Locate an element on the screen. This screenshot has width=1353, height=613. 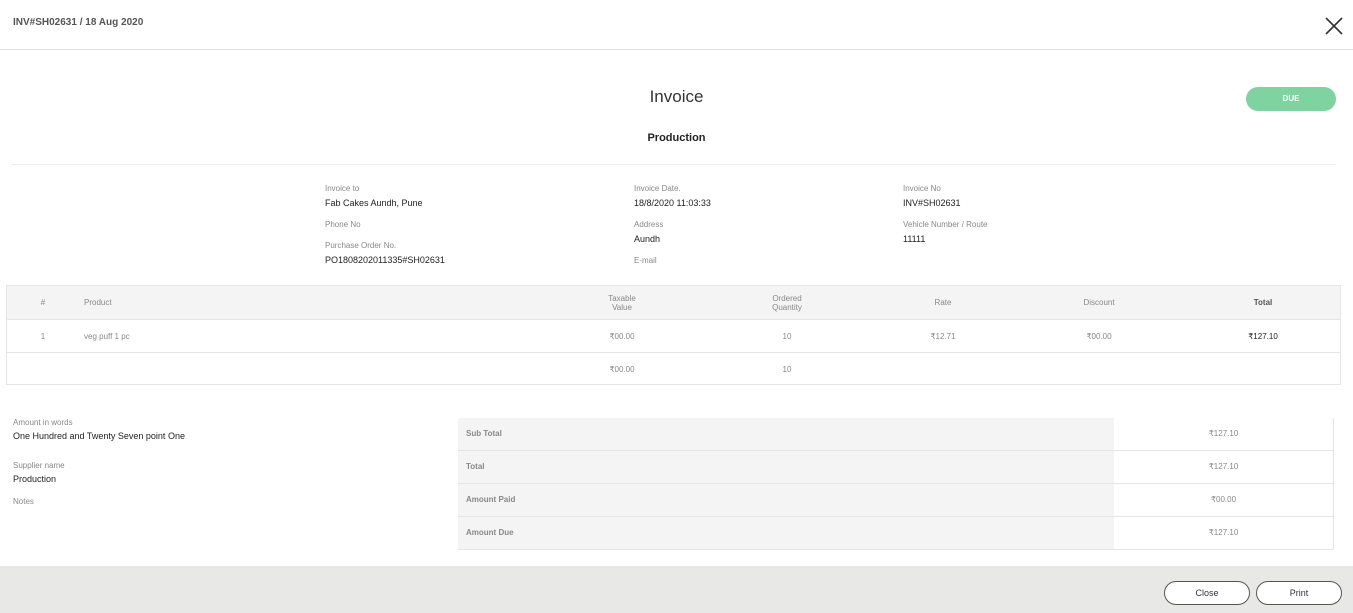
header-rate: Rate is located at coordinates (943, 302).